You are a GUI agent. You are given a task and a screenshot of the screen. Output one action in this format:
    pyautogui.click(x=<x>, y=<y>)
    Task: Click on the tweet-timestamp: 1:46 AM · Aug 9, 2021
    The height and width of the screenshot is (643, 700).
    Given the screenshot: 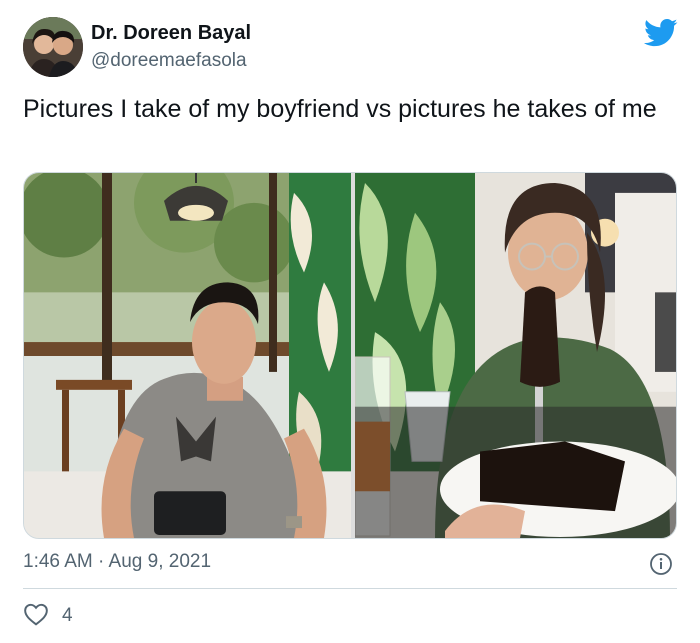 What is the action you would take?
    pyautogui.click(x=117, y=562)
    